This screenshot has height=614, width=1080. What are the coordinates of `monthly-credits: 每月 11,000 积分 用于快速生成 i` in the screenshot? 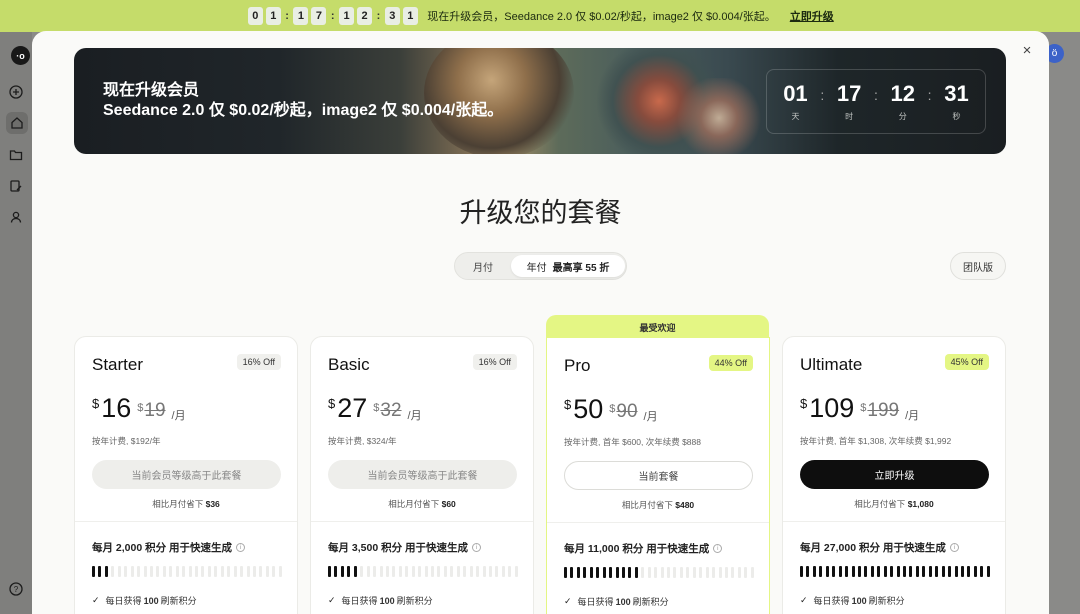 It's located at (643, 548).